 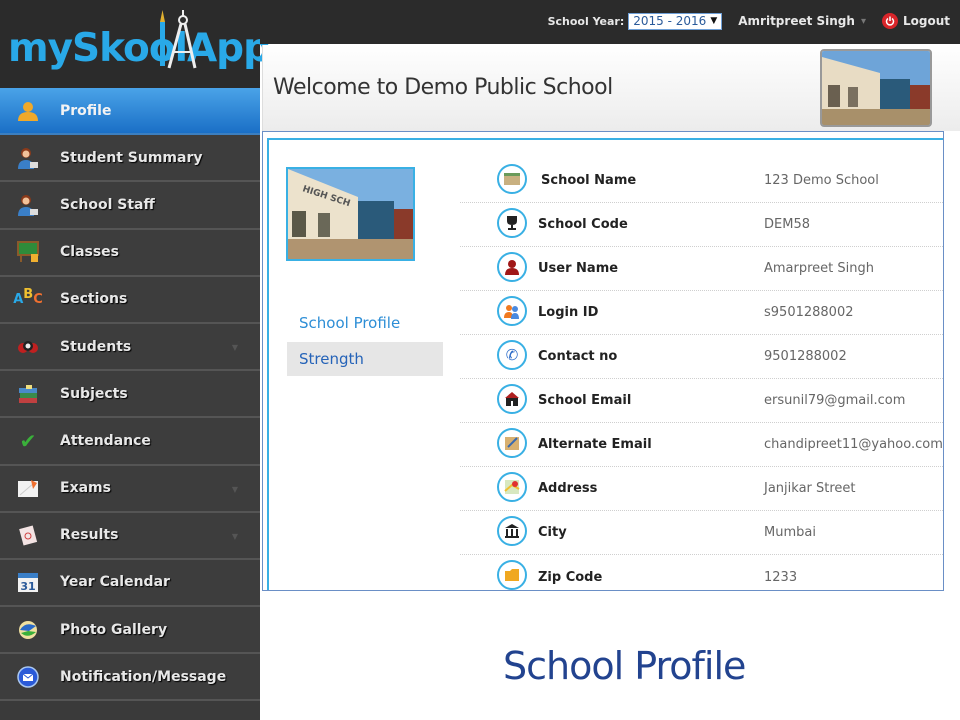 What do you see at coordinates (701, 269) in the screenshot?
I see `list-item: User Name Amarpreet Singh` at bounding box center [701, 269].